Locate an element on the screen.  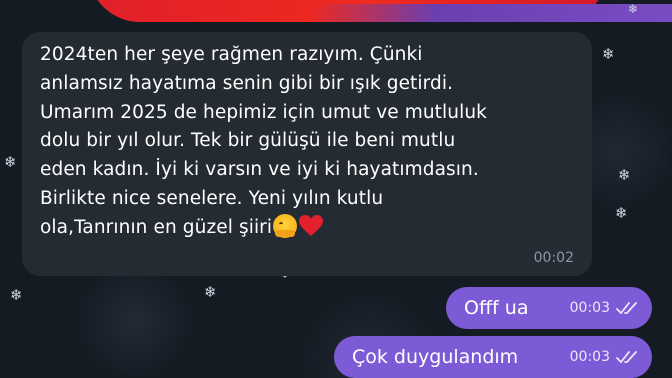
red-heart-icon is located at coordinates (311, 225).